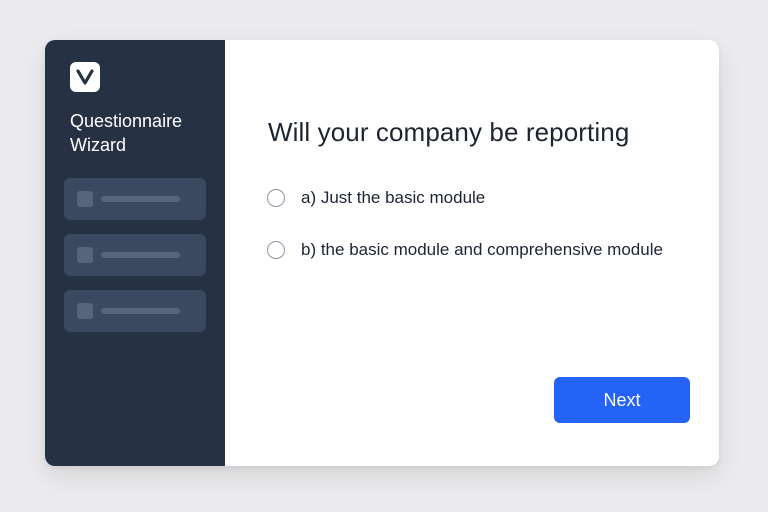  I want to click on question-title: Will your company be reporting, so click(449, 132).